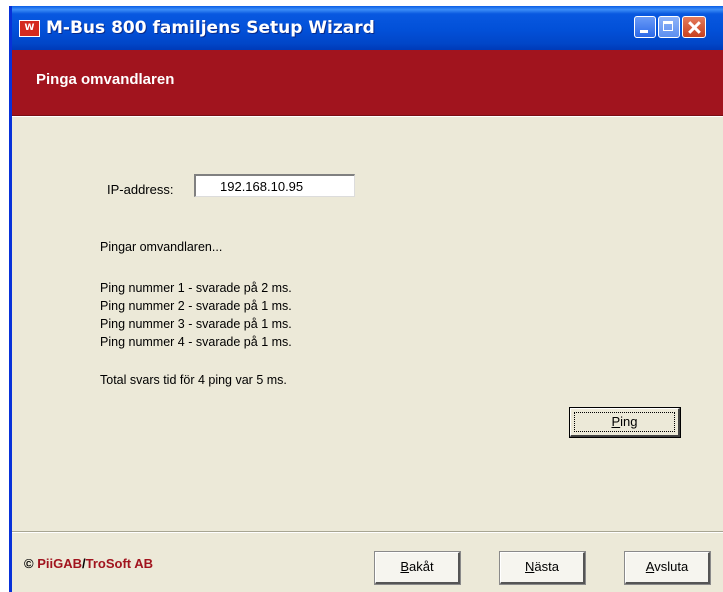 The height and width of the screenshot is (592, 723). I want to click on focus-rectangle, so click(624, 422).